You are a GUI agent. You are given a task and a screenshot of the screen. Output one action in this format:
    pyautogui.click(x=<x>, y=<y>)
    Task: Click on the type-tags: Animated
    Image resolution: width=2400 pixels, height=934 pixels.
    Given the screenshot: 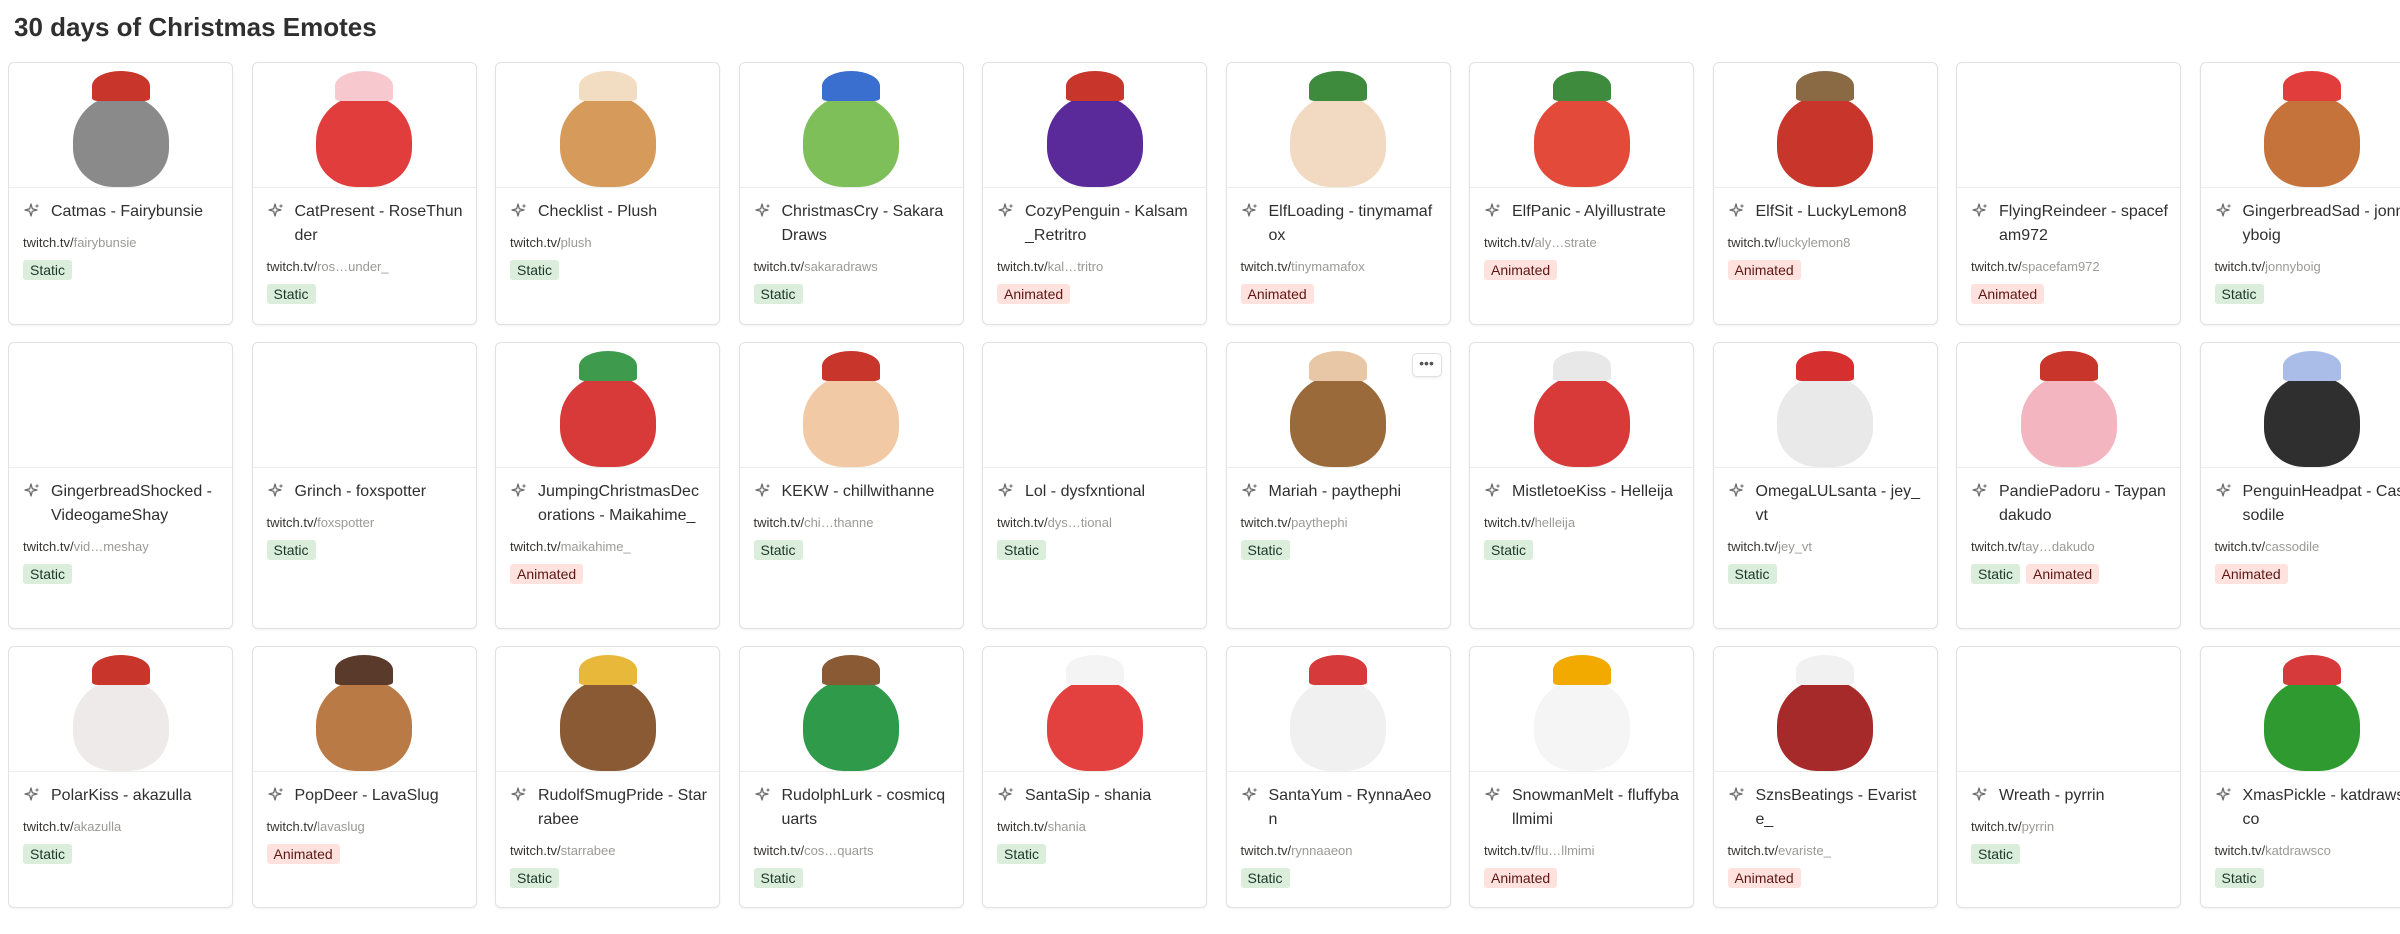 What is the action you would take?
    pyautogui.click(x=365, y=854)
    